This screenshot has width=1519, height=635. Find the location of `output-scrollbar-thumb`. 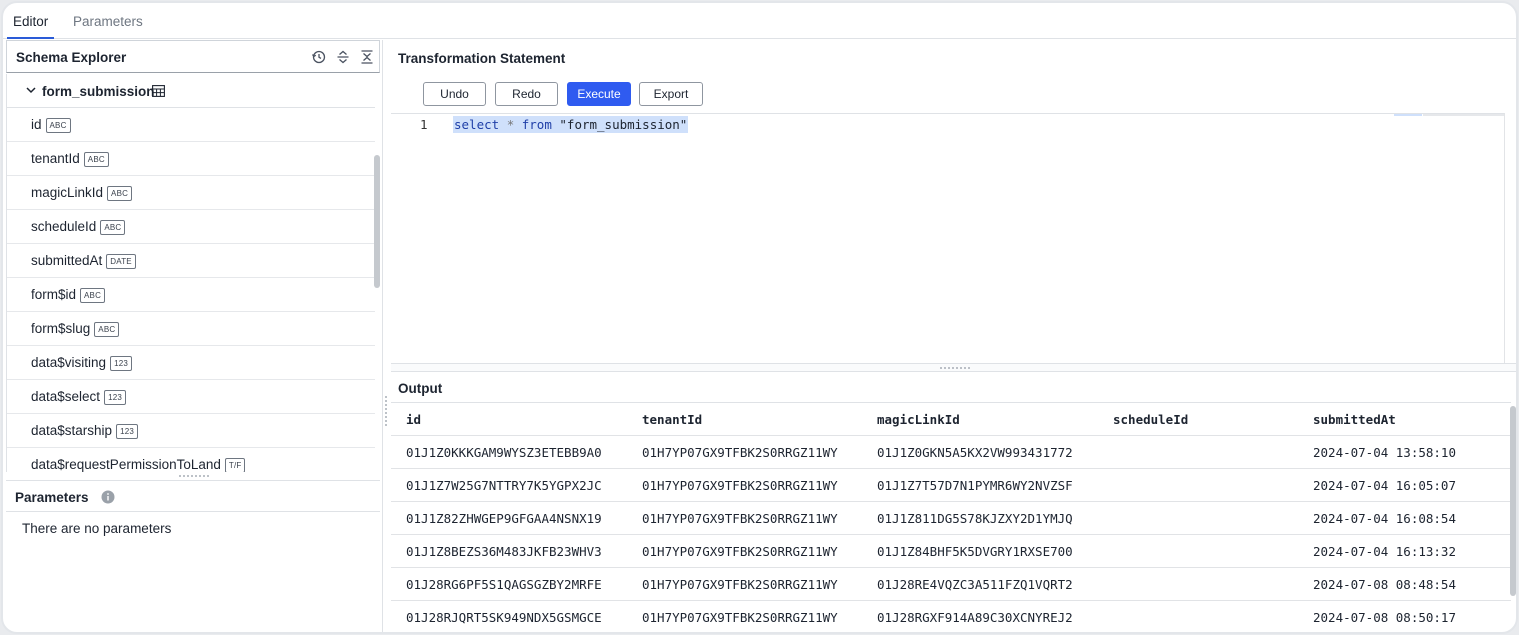

output-scrollbar-thumb is located at coordinates (1513, 501).